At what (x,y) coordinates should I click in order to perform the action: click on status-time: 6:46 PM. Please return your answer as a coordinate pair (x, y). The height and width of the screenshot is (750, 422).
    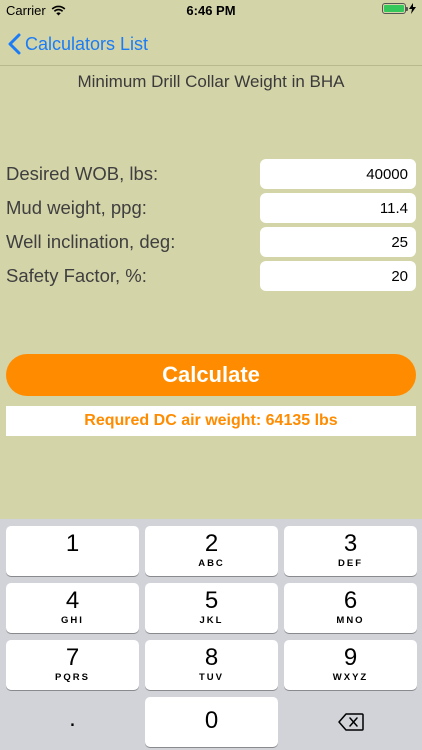
    Looking at the image, I should click on (211, 10).